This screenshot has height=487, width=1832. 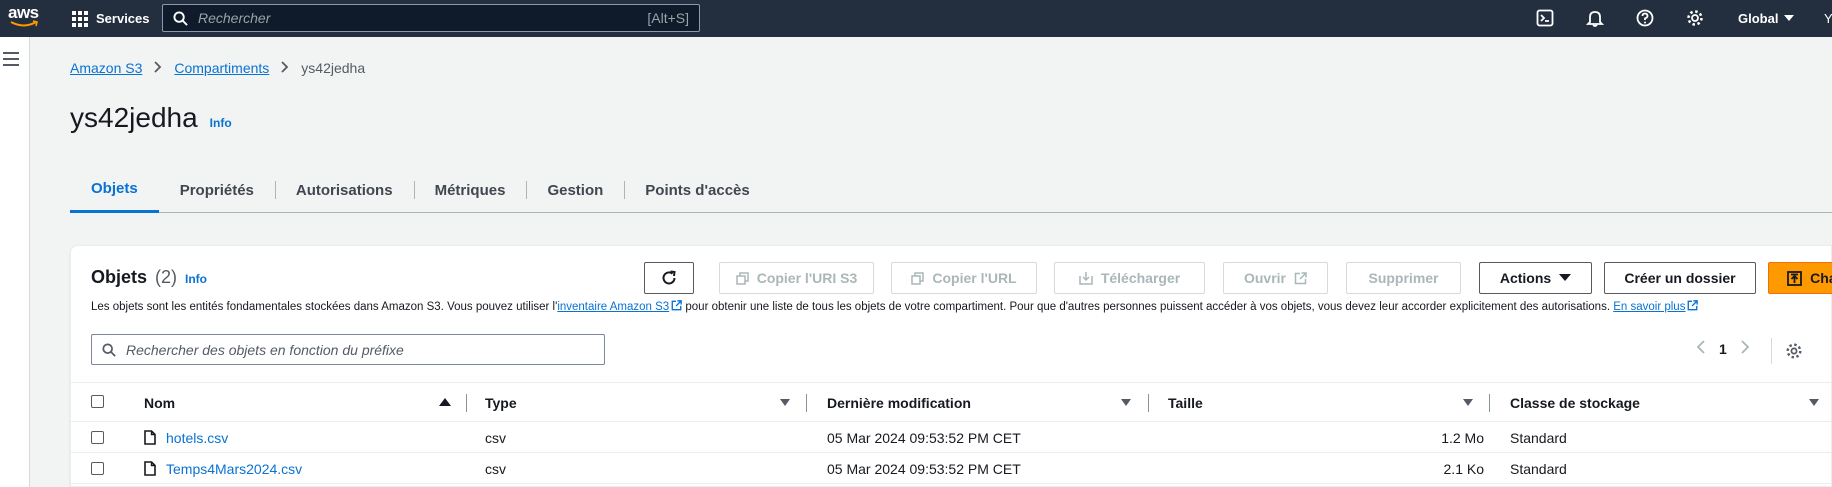 What do you see at coordinates (1463, 468) in the screenshot?
I see `object-size: 2.1 Ko` at bounding box center [1463, 468].